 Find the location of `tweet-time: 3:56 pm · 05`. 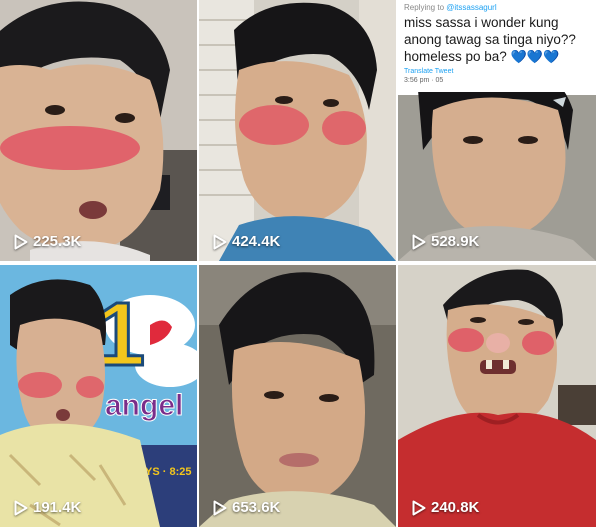

tweet-time: 3:56 pm · 05 is located at coordinates (424, 80).